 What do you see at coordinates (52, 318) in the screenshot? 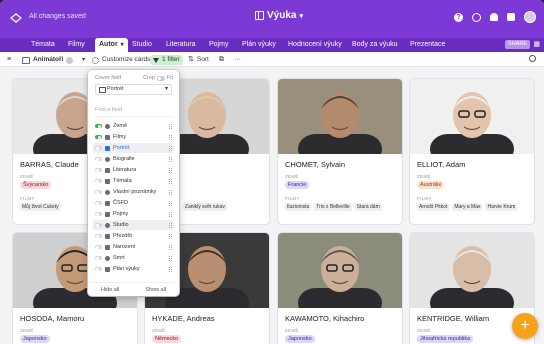
I see `card-title: HOSODA, Mamoru` at bounding box center [52, 318].